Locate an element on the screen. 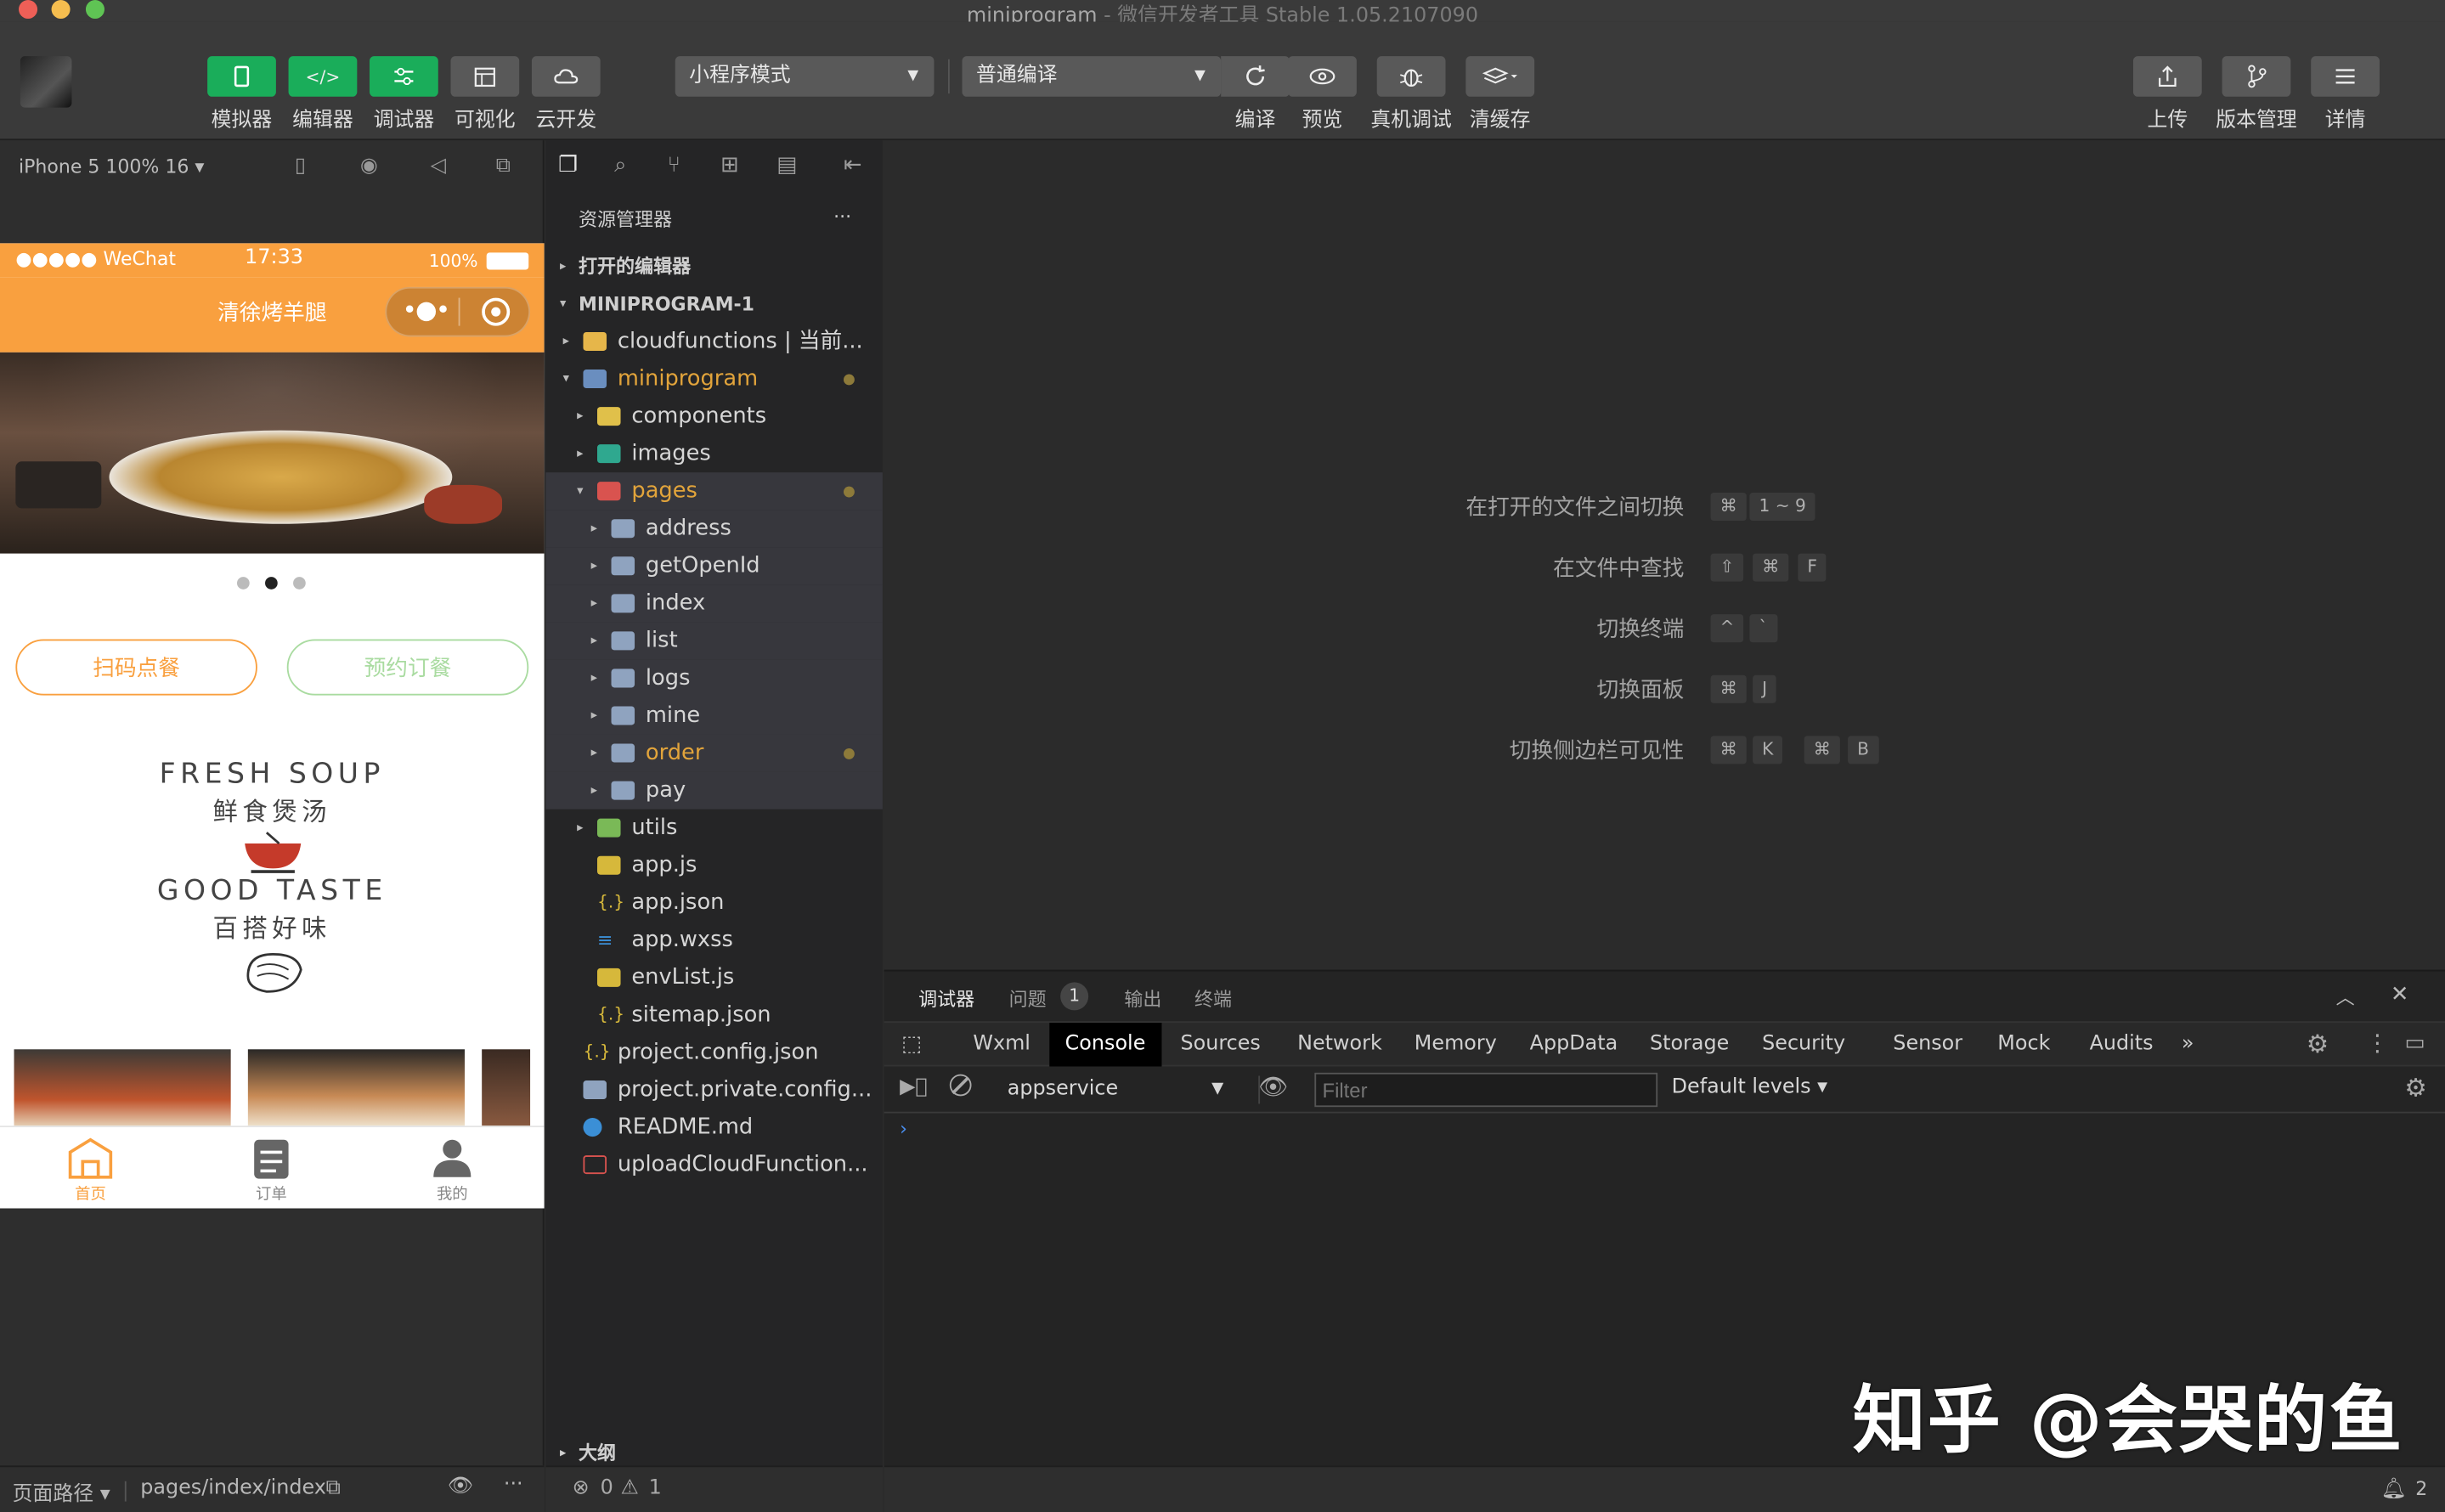  tree-item: ▸ pay is located at coordinates (714, 790).